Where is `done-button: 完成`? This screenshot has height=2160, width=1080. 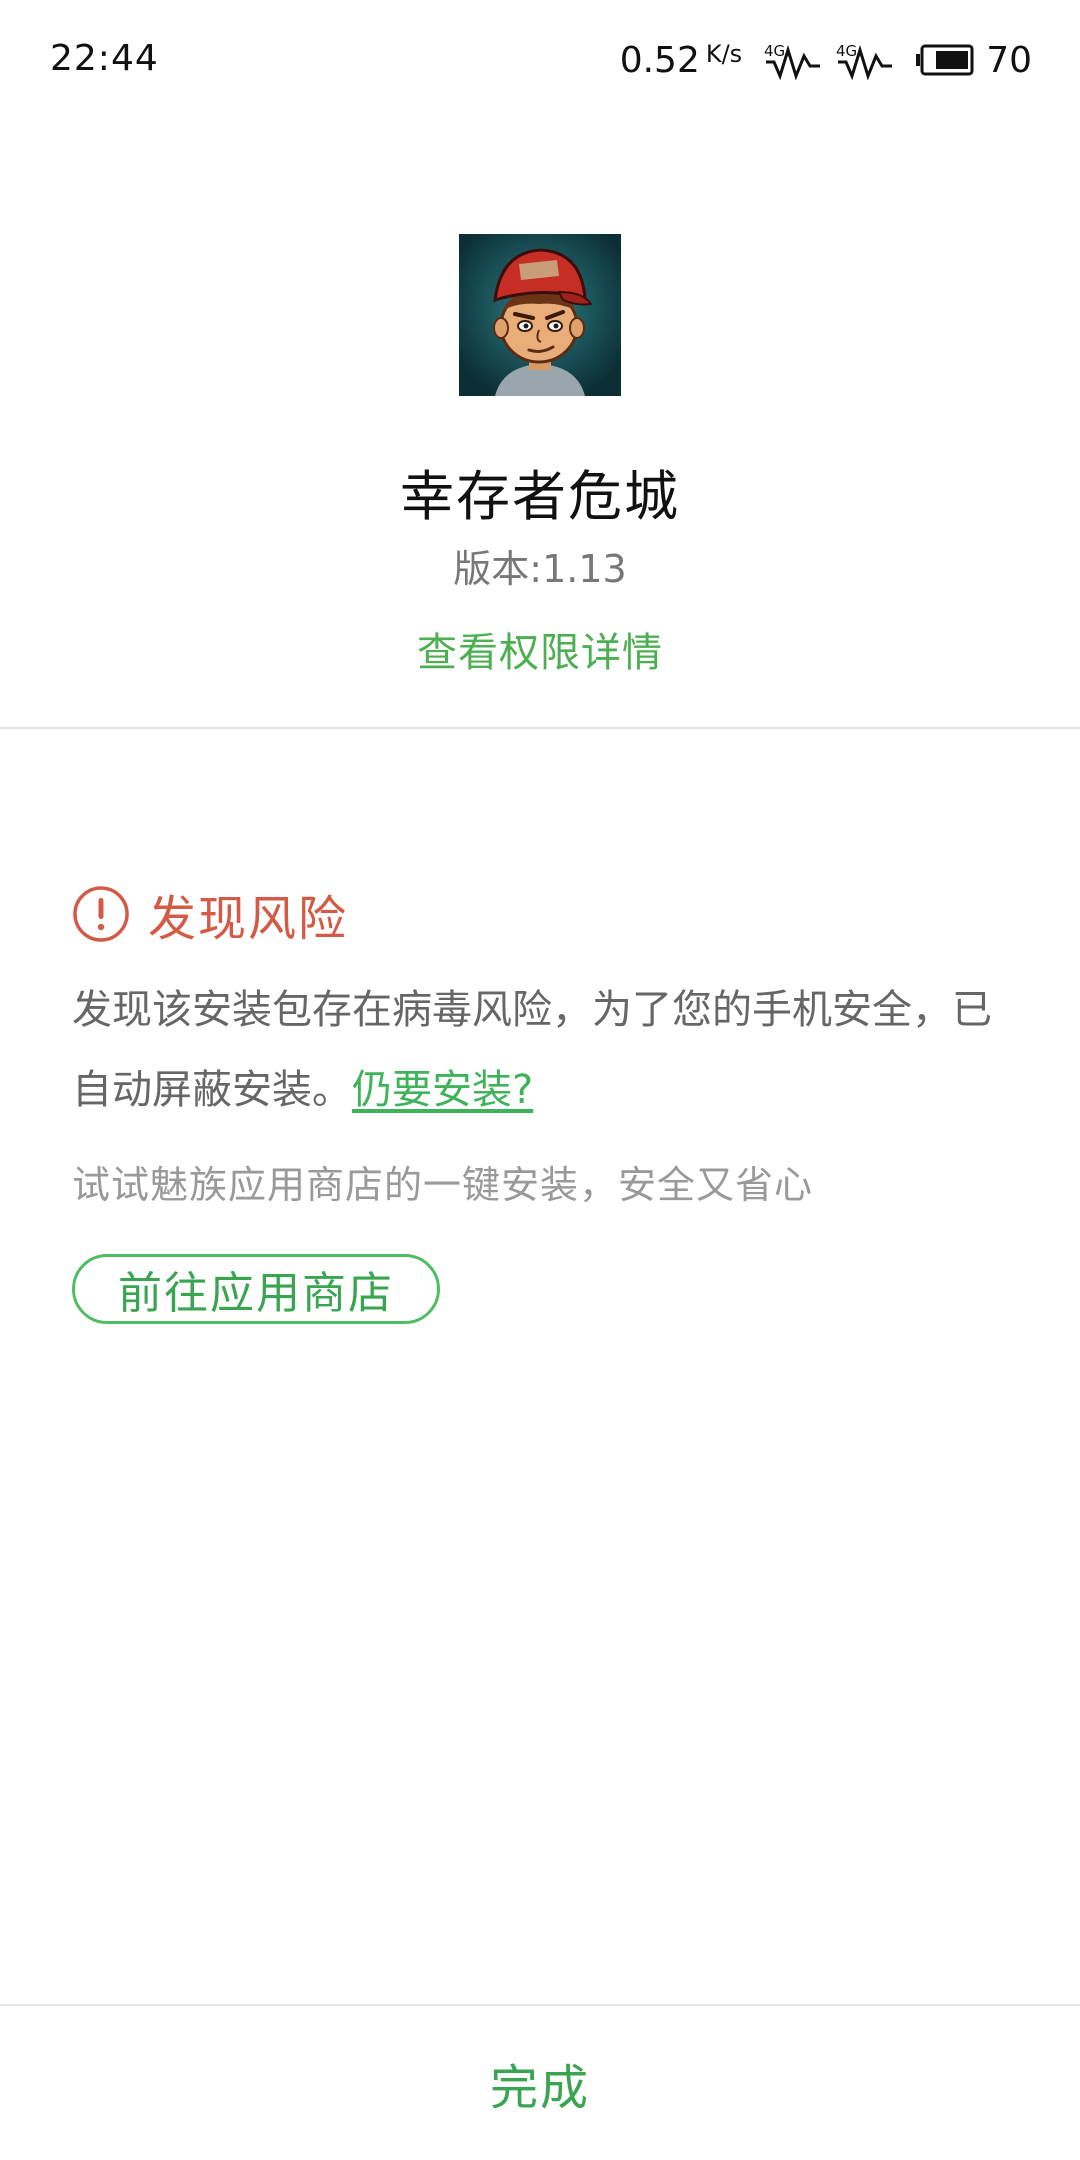
done-button: 完成 is located at coordinates (540, 2083).